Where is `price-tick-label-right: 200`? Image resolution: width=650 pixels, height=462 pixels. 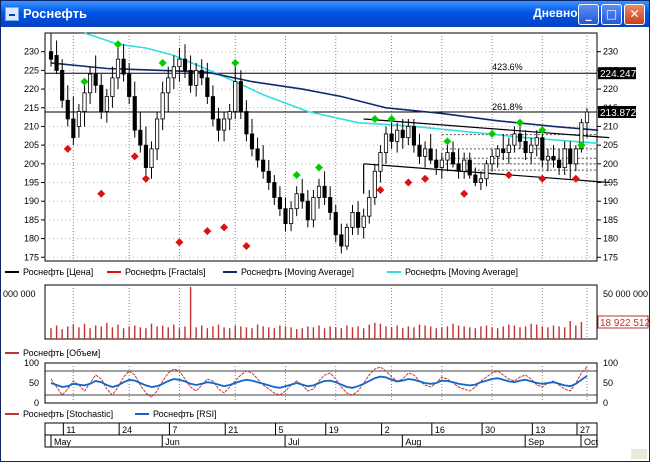
price-tick-label-right: 200 is located at coordinates (610, 164).